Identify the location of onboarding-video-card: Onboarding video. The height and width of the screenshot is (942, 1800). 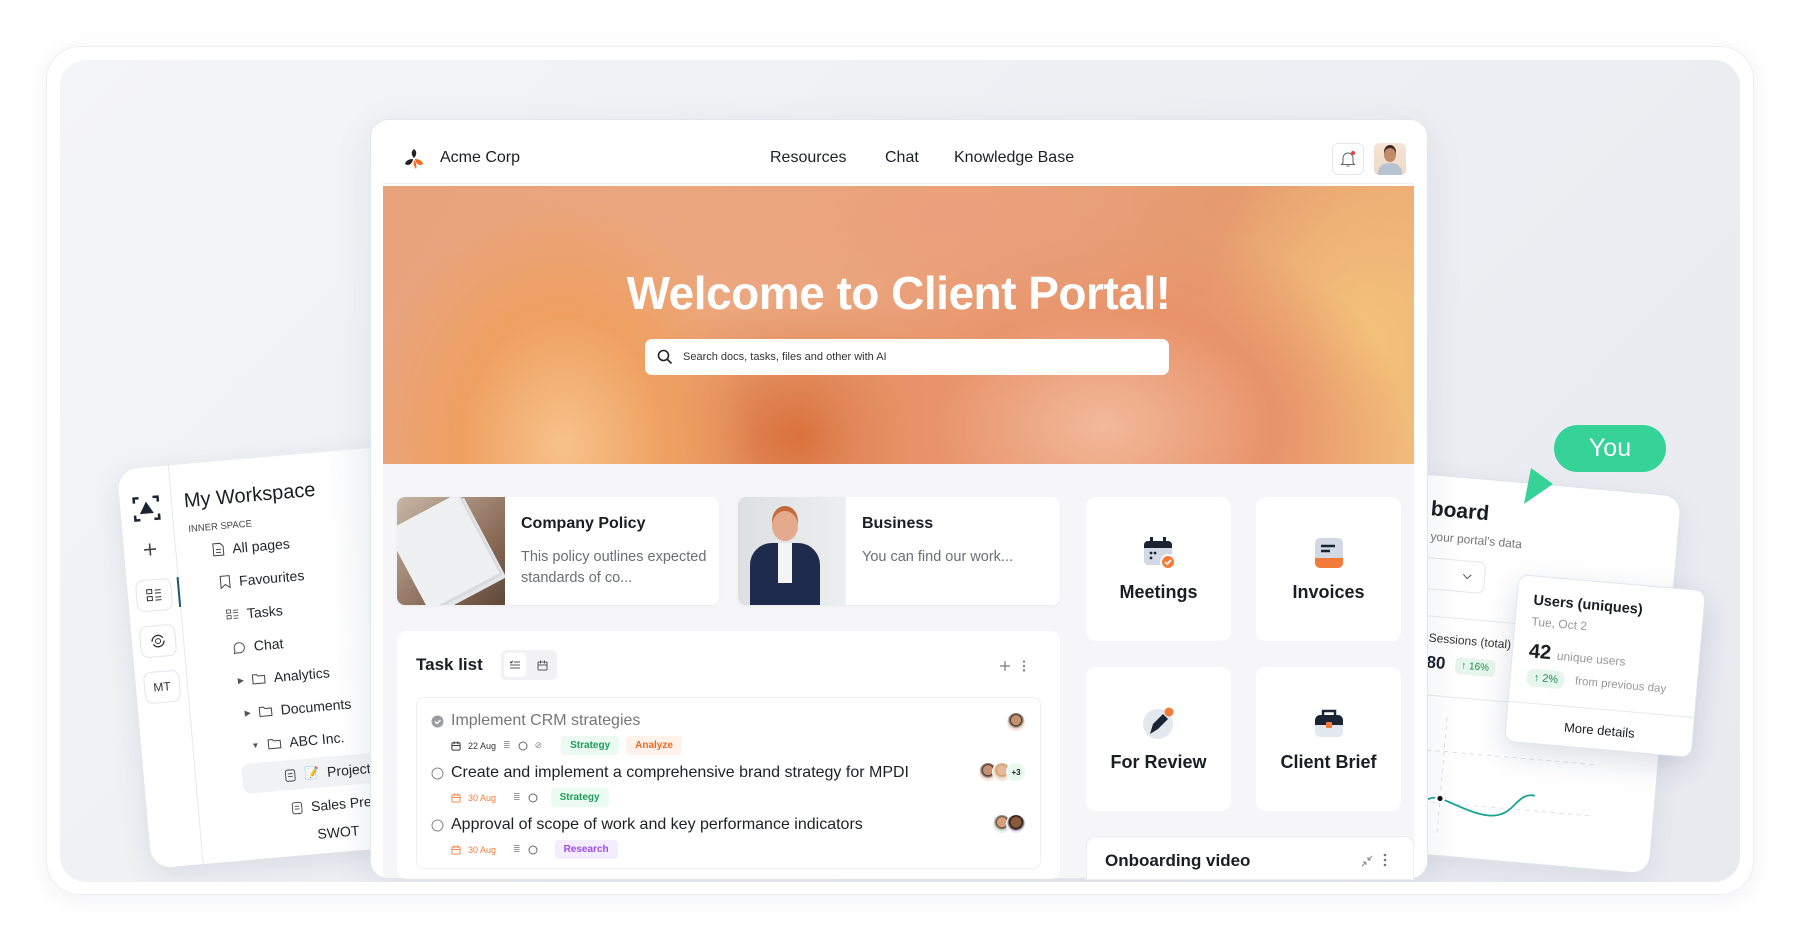
(1250, 858).